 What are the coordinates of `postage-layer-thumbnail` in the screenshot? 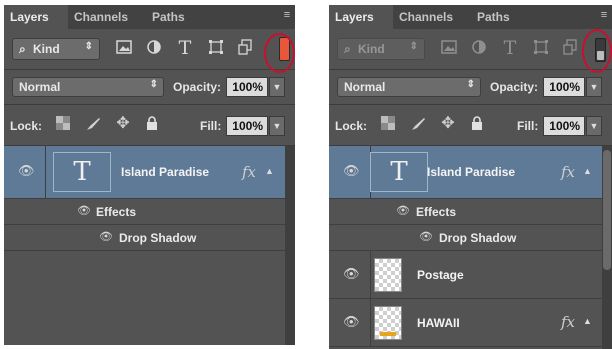 It's located at (388, 275).